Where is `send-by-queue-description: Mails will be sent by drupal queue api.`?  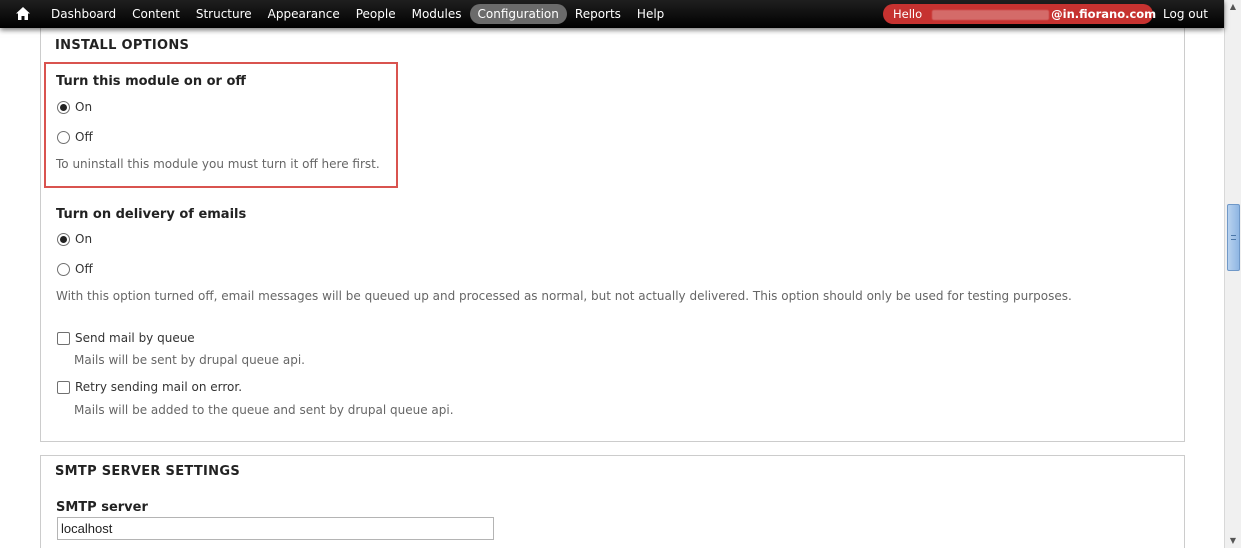 send-by-queue-description: Mails will be sent by drupal queue api. is located at coordinates (189, 360).